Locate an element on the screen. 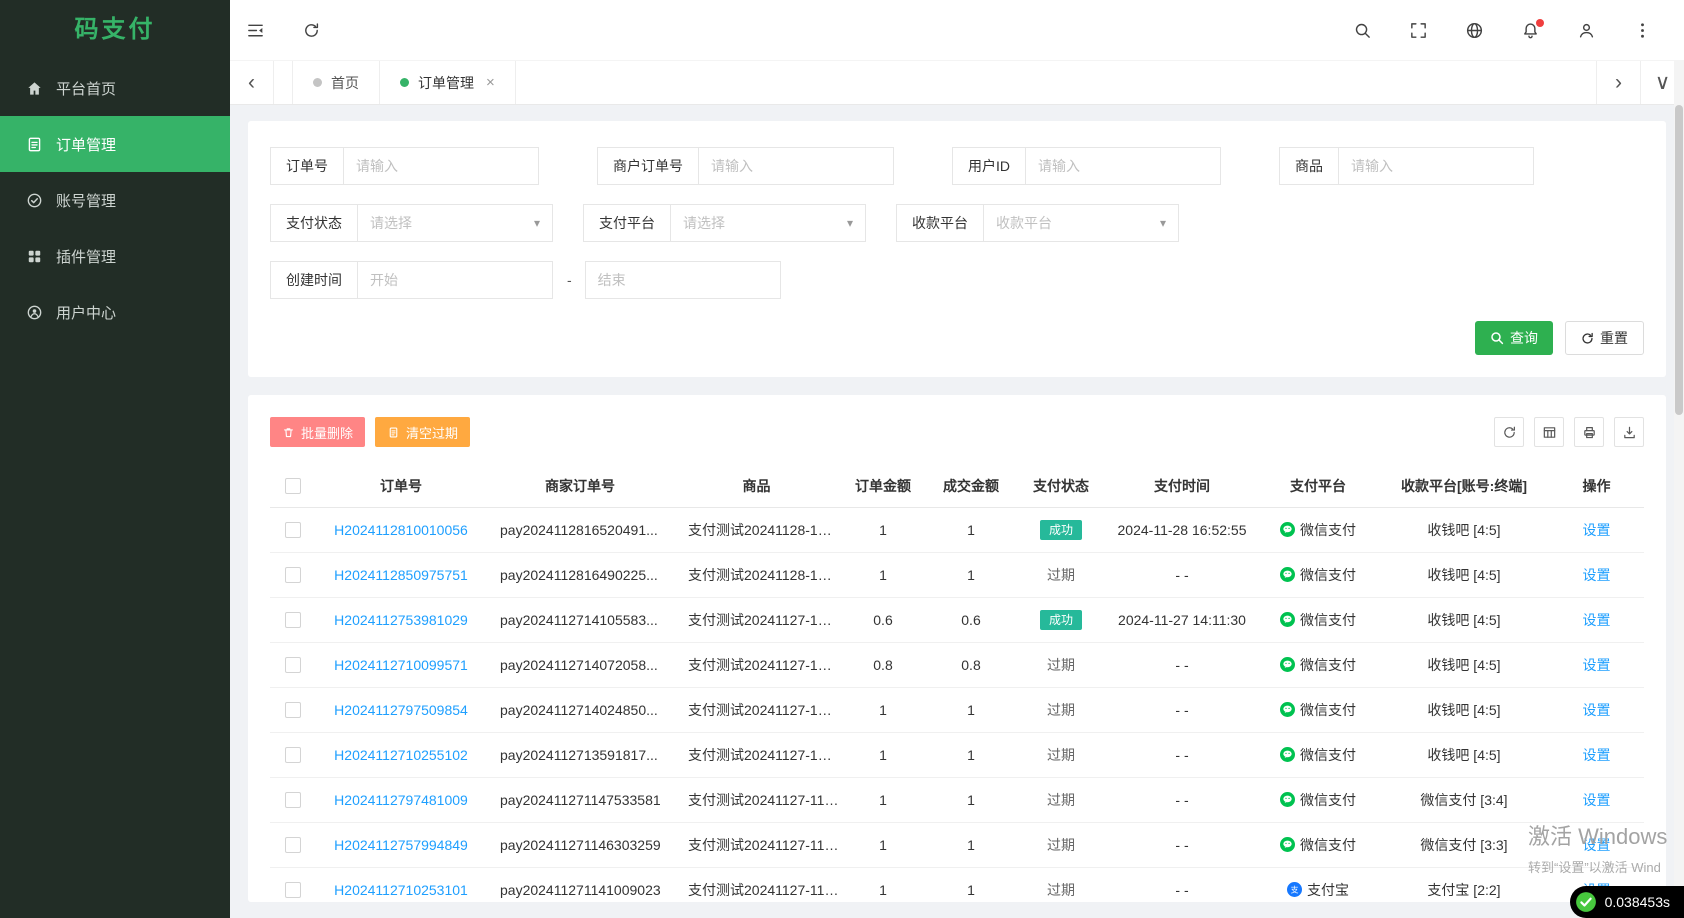 This screenshot has width=1684, height=918. pay-status-select: 请选择 ▾ is located at coordinates (455, 223).